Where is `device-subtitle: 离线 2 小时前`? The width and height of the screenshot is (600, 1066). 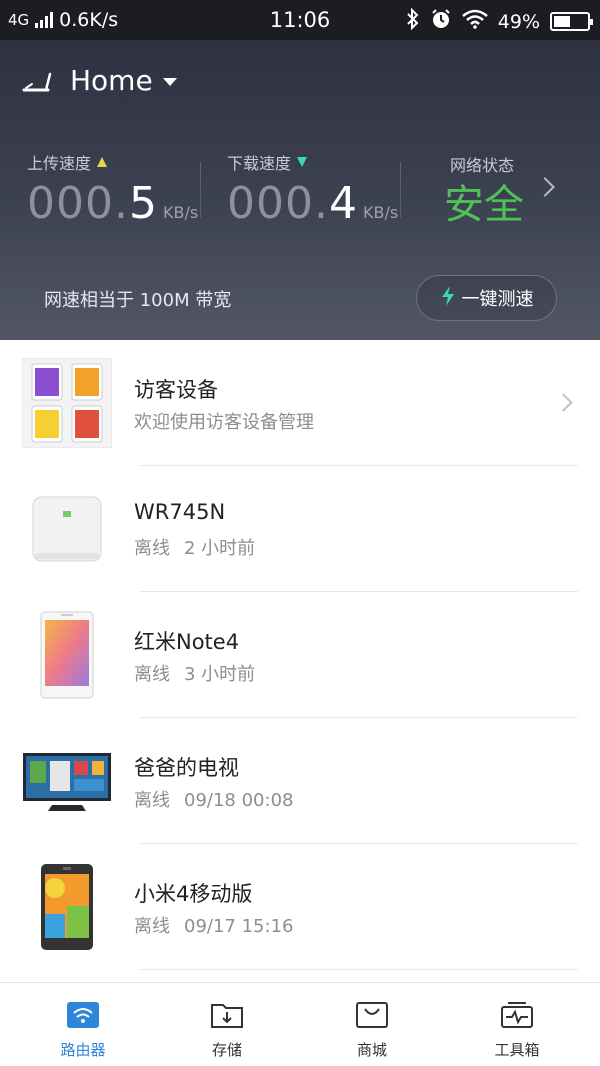
device-subtitle: 离线 2 小时前 is located at coordinates (194, 547).